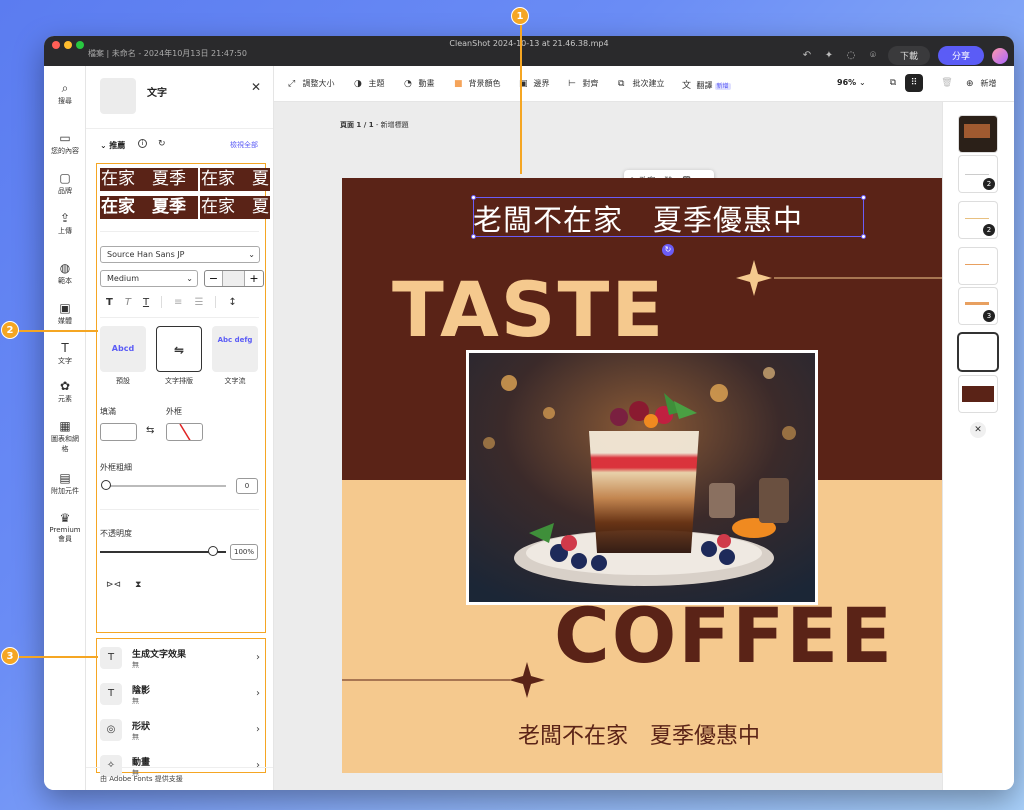 This screenshot has width=1024, height=810. I want to click on rail-item-media: ▣ 媒體, so click(65, 313).